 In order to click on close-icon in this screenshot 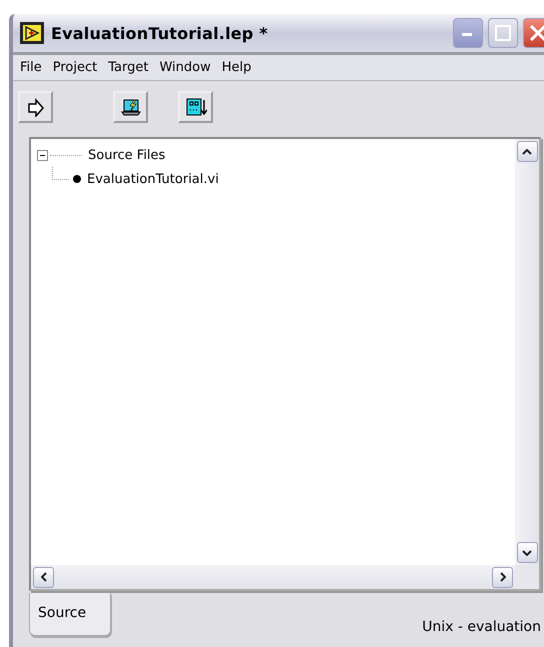, I will do `click(536, 33)`.